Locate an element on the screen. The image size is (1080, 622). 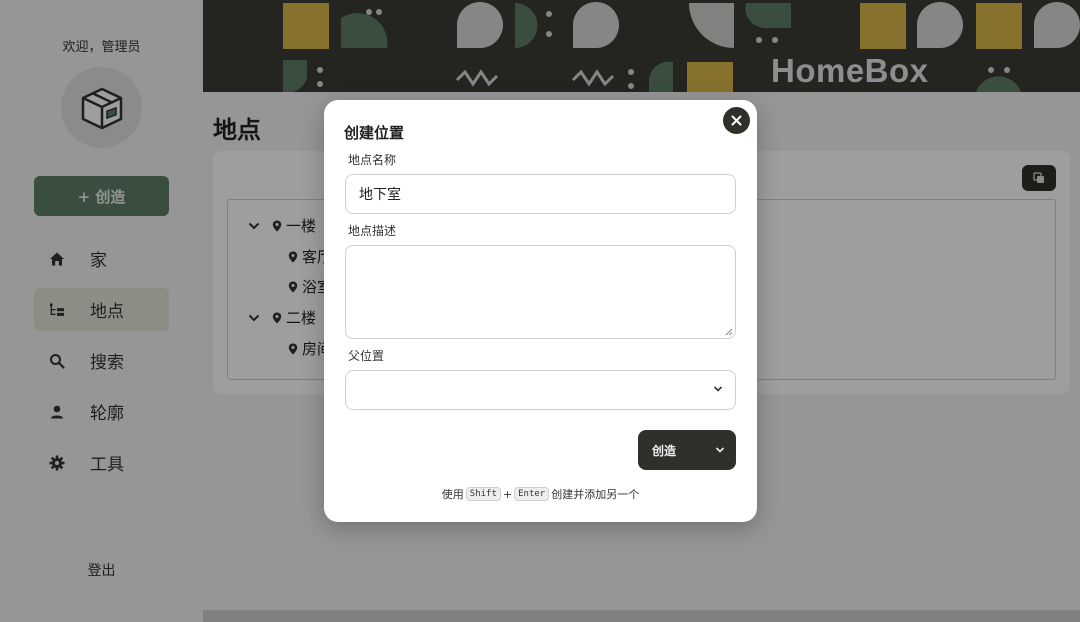
keyboard-hint: 使用 Shift + Enter 创建并添加另一个 is located at coordinates (540, 494).